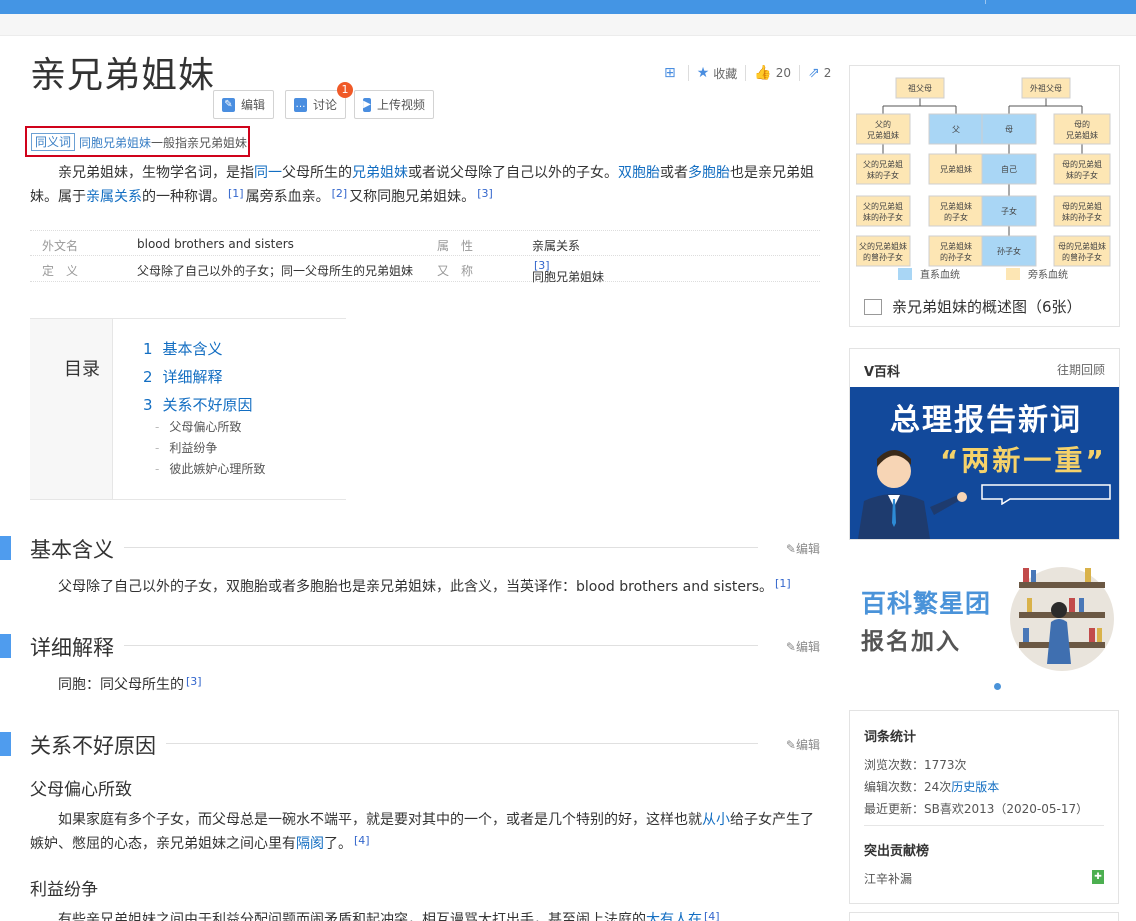 This screenshot has width=1136, height=921. I want to click on favorite-button: ★ 收藏, so click(717, 73).